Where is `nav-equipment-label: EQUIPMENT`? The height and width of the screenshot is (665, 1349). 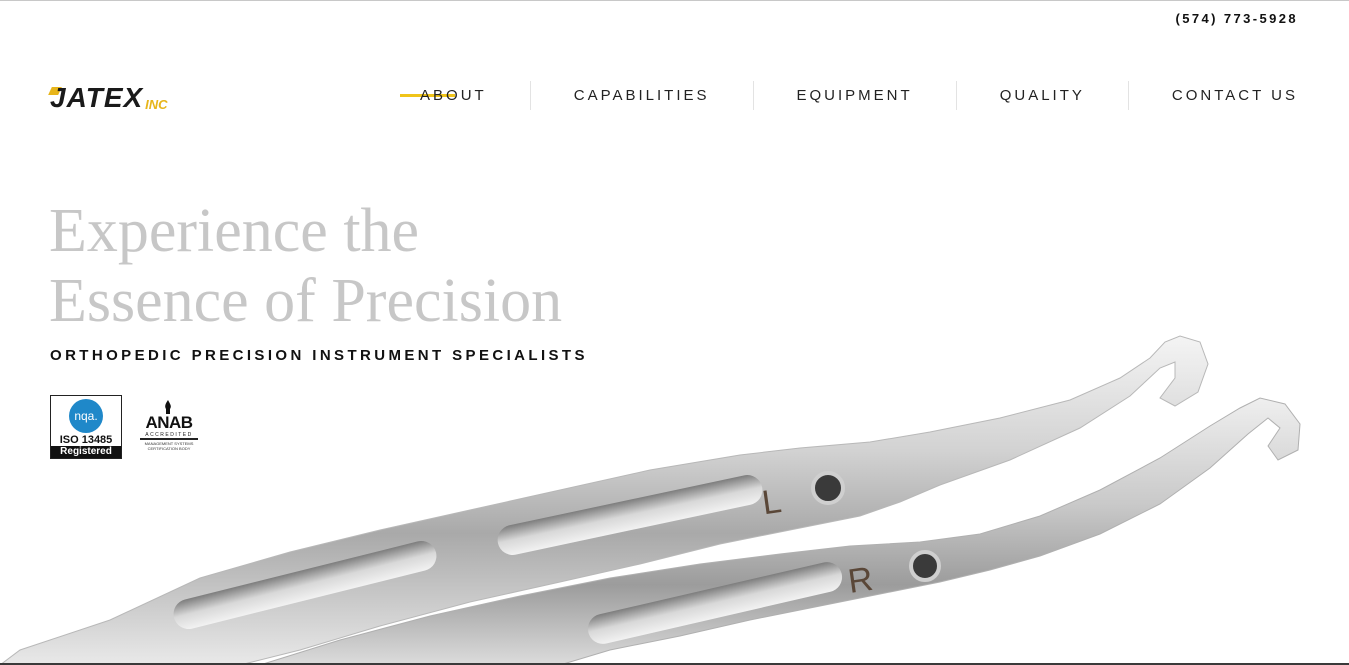 nav-equipment-label: EQUIPMENT is located at coordinates (854, 95).